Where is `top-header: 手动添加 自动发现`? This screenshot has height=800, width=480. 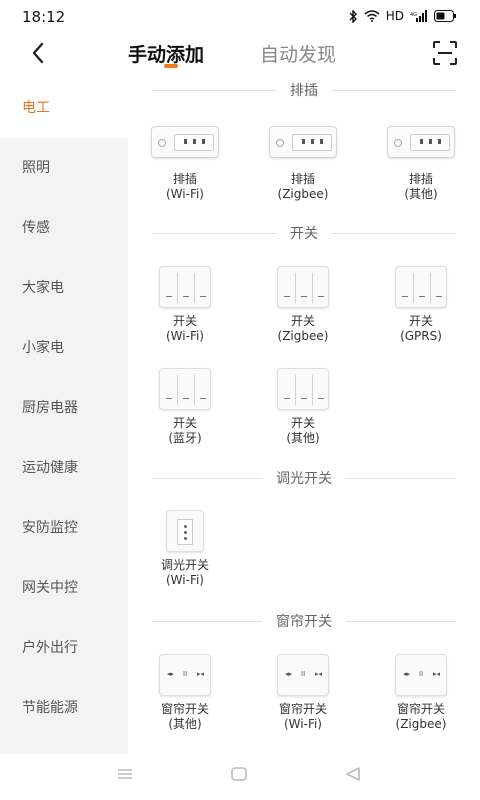 top-header: 手动添加 自动发现 is located at coordinates (240, 56).